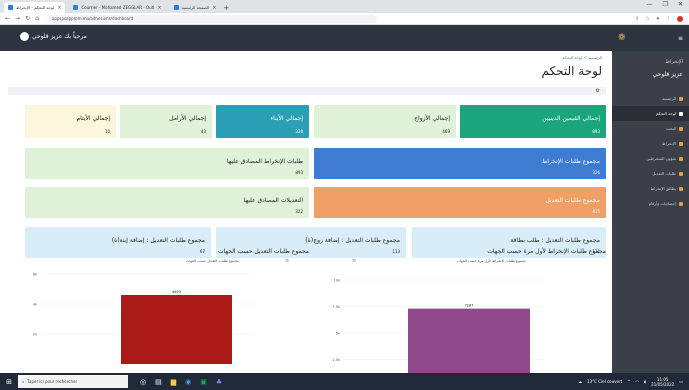 Image resolution: width=689 pixels, height=390 pixels. I want to click on sidebar-item-dashboard: لوحة التحكم, so click(650, 113).